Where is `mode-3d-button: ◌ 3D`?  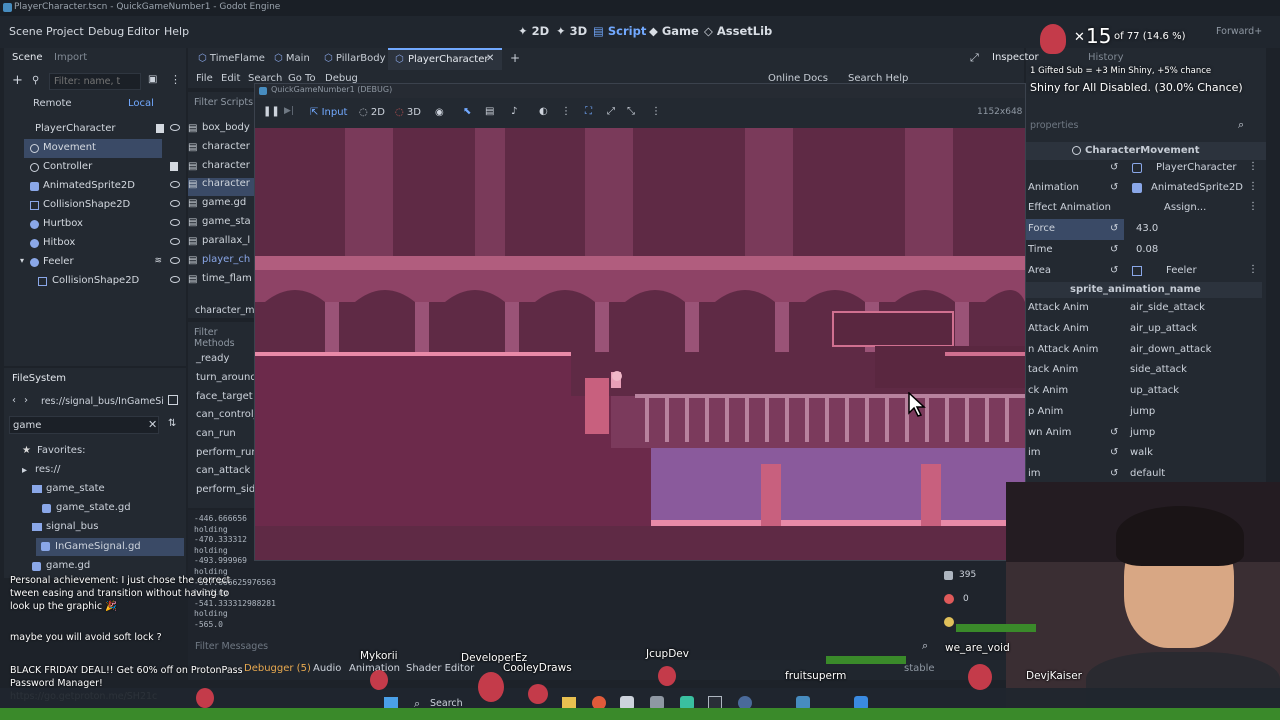 mode-3d-button: ◌ 3D is located at coordinates (408, 112).